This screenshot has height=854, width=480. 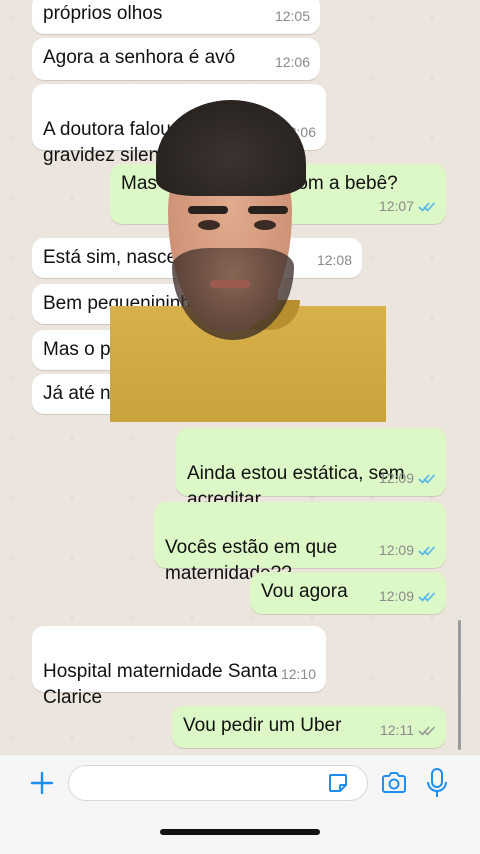 I want to click on left-eye, so click(x=209, y=225).